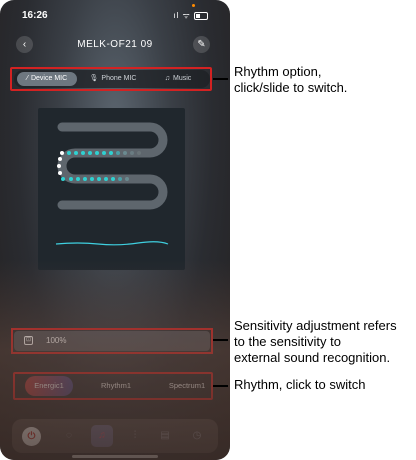 The height and width of the screenshot is (460, 416). Describe the element at coordinates (35, 15) in the screenshot. I see `status-time: 16:26` at that location.